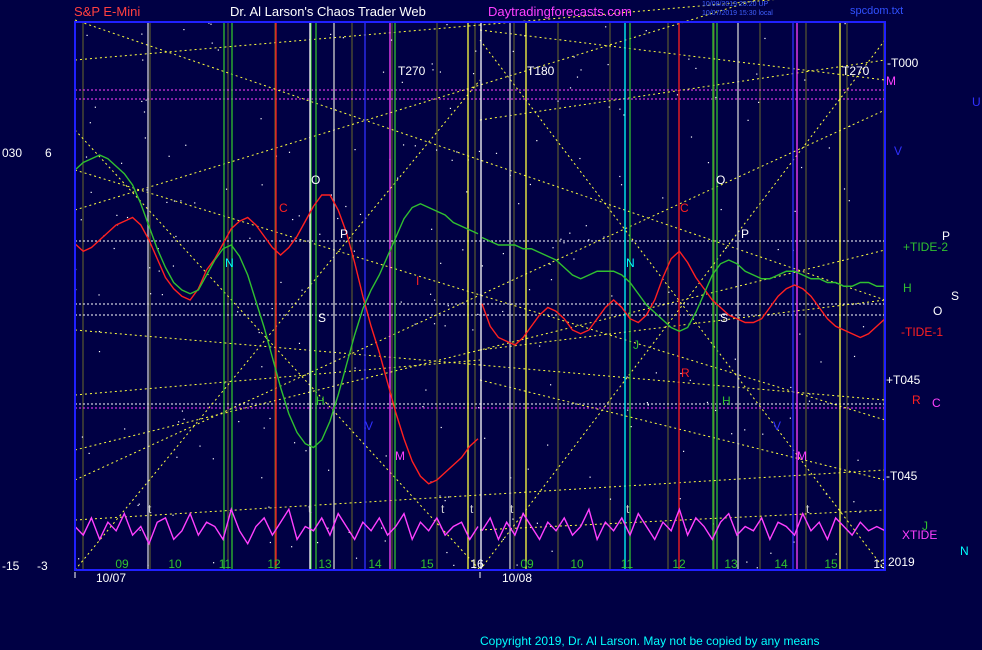 This screenshot has width=982, height=650. What do you see at coordinates (541, 71) in the screenshot?
I see `tide-label: T180` at bounding box center [541, 71].